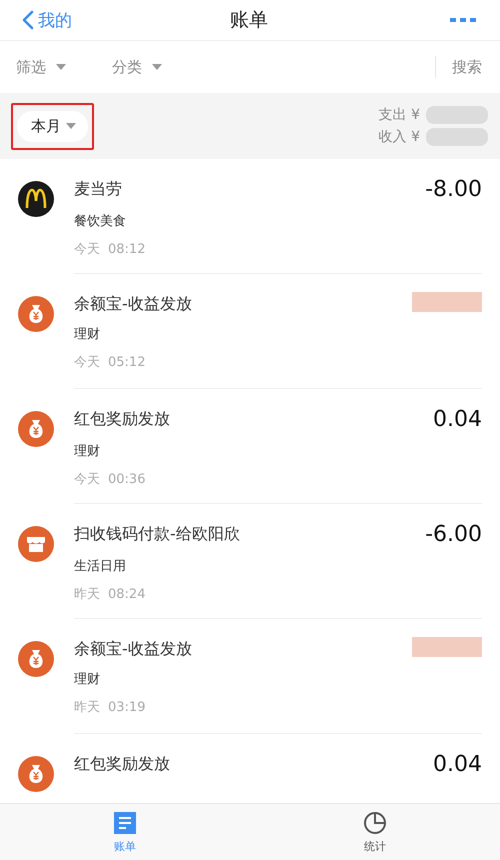 The image size is (500, 860). Describe the element at coordinates (64, 67) in the screenshot. I see `filter-dropdown: 筛选` at that location.